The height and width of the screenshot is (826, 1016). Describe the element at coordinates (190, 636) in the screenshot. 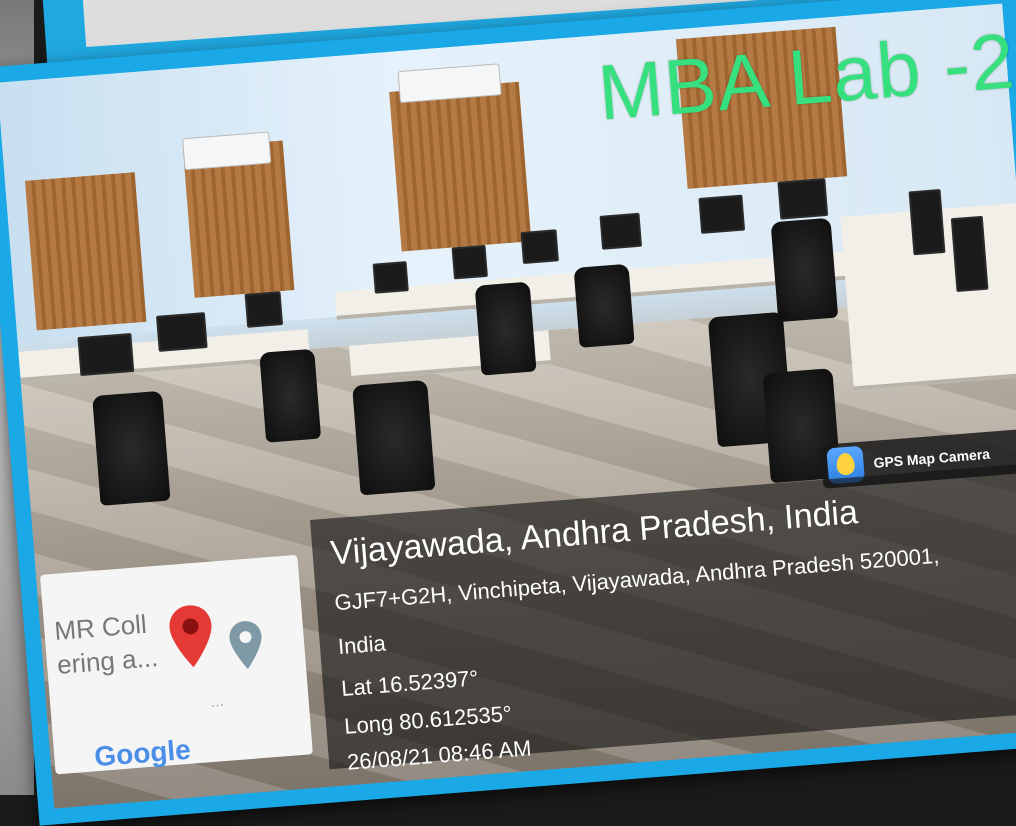

I see `red-location-pin-icon` at that location.